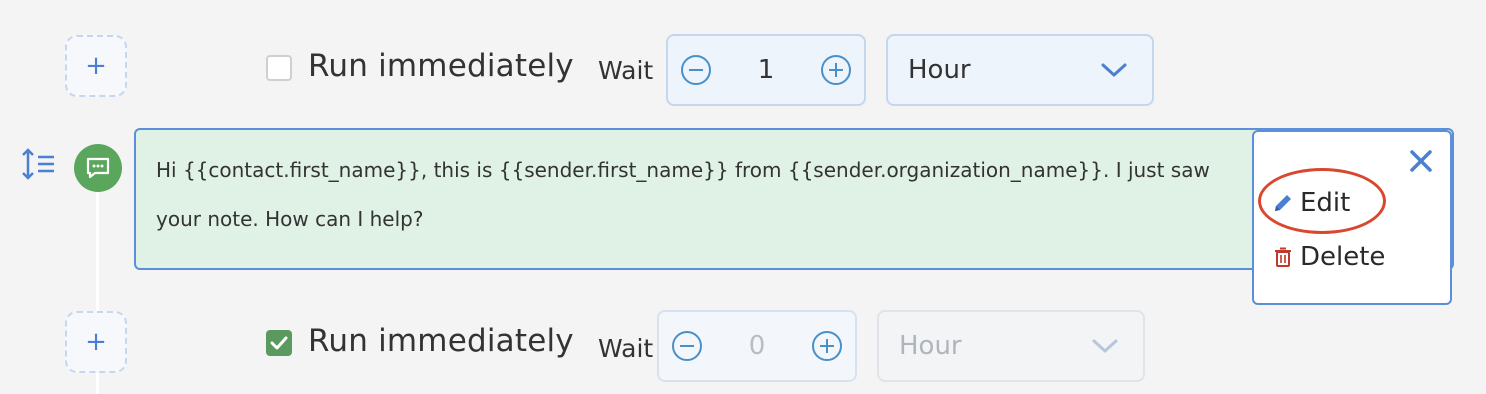  Describe the element at coordinates (1325, 203) in the screenshot. I see `edit-label: Edit` at that location.